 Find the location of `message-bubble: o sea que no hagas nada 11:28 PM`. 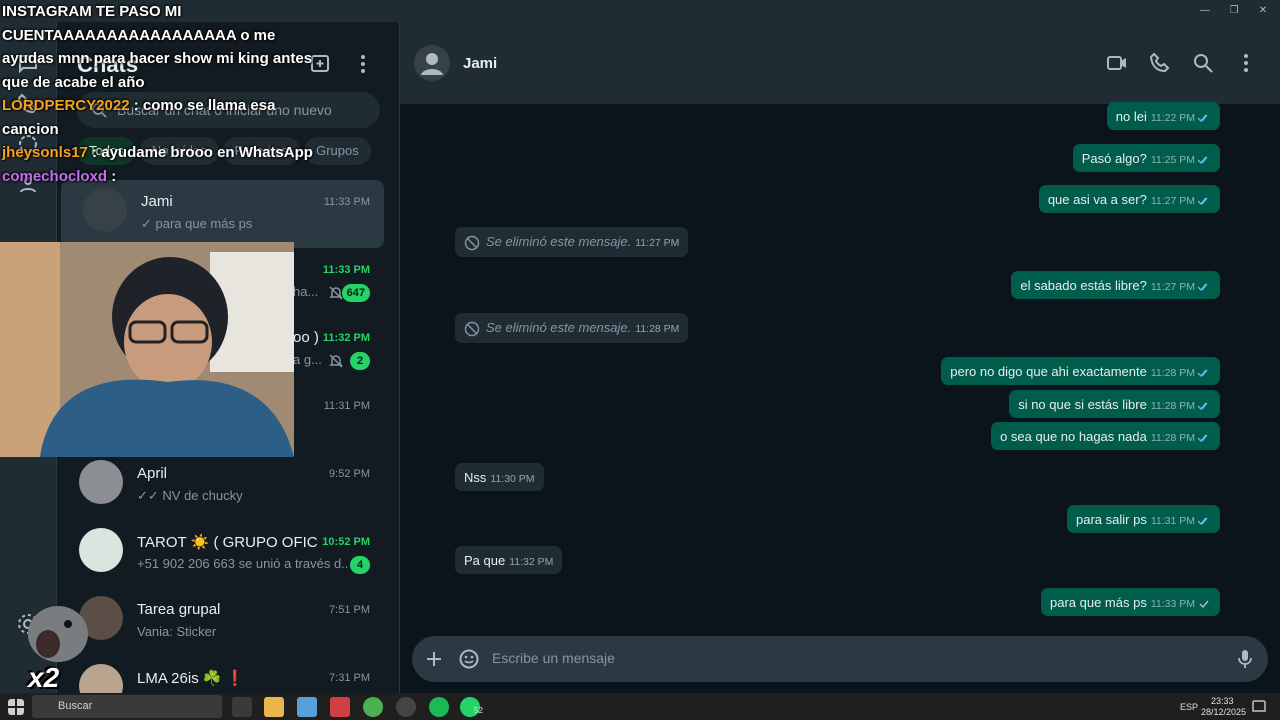

message-bubble: o sea que no hagas nada 11:28 PM is located at coordinates (1105, 436).